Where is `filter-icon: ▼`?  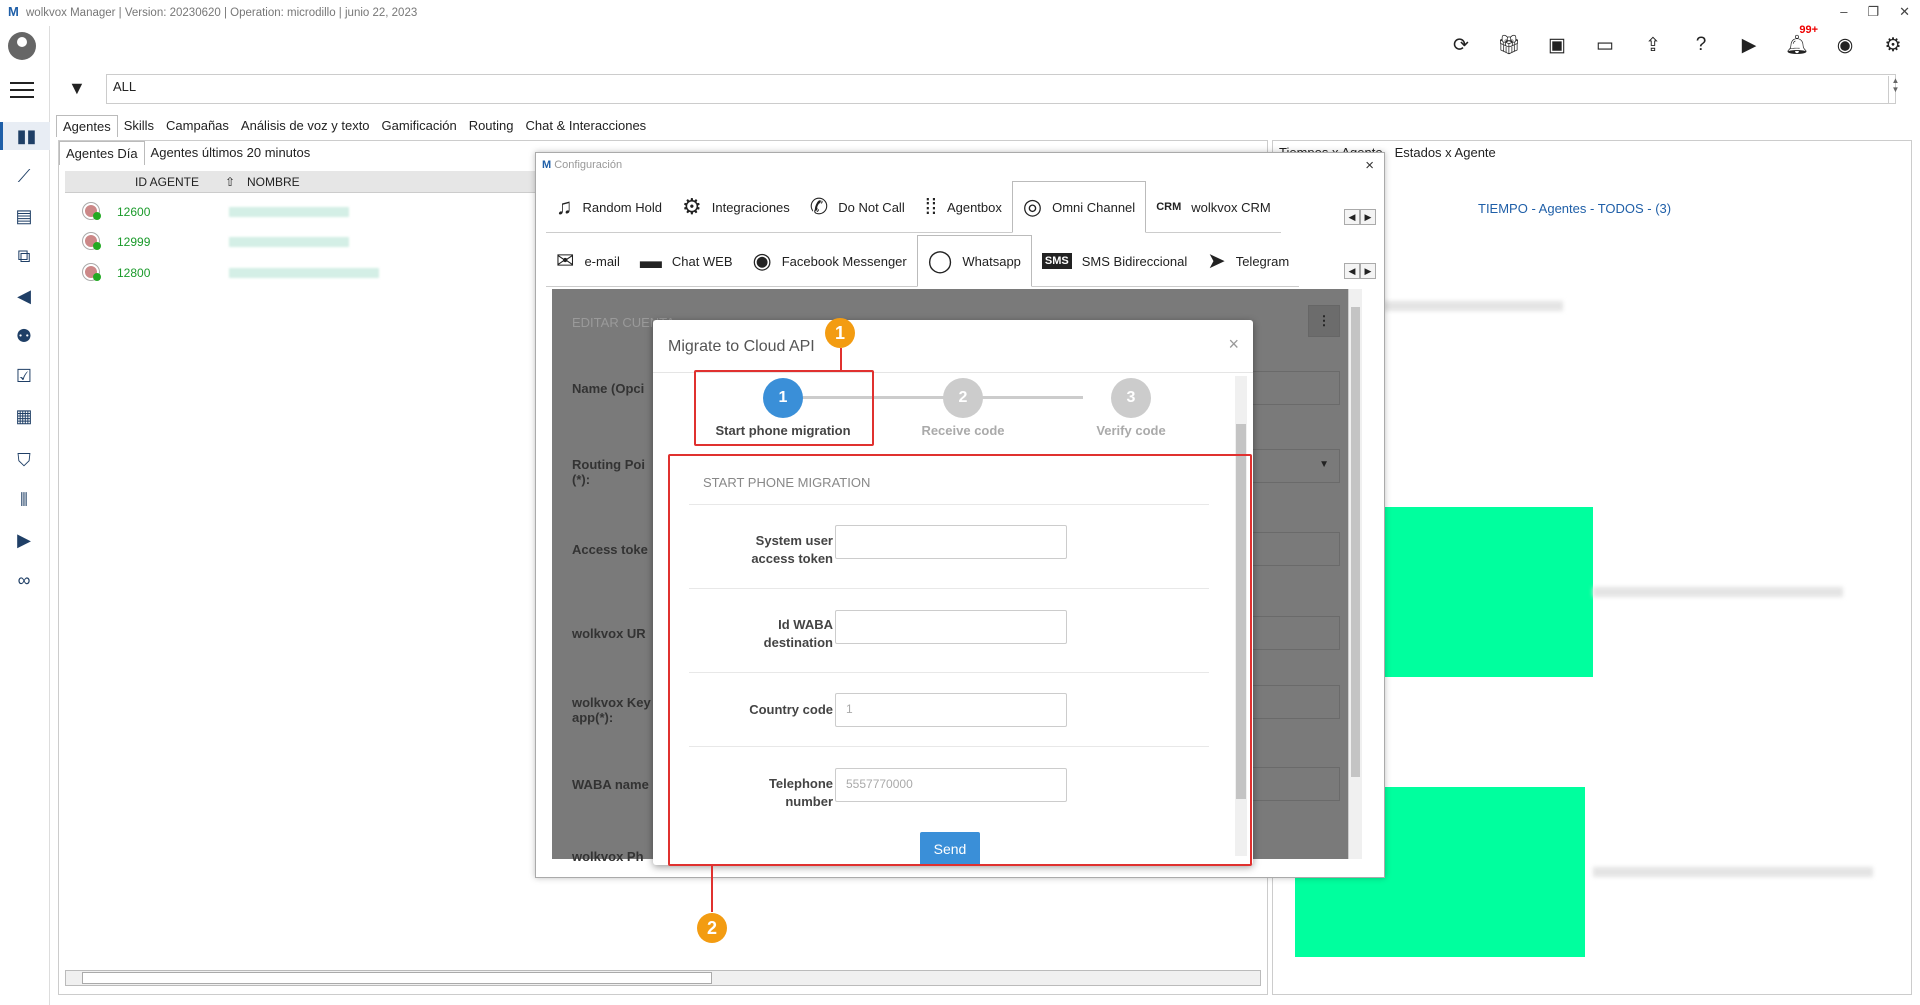
filter-icon: ▼ is located at coordinates (77, 88).